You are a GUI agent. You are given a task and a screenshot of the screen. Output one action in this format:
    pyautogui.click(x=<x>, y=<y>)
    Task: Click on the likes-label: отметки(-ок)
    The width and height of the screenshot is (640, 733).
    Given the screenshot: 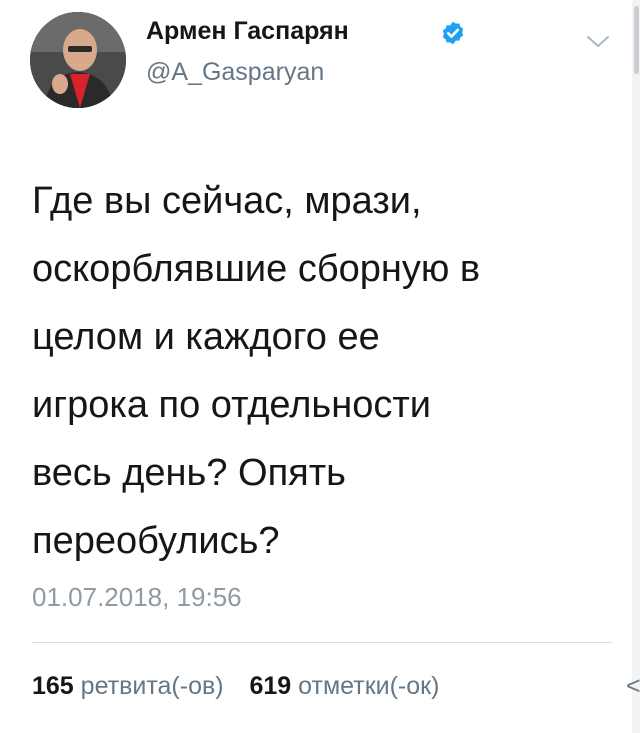 What is the action you would take?
    pyautogui.click(x=368, y=686)
    